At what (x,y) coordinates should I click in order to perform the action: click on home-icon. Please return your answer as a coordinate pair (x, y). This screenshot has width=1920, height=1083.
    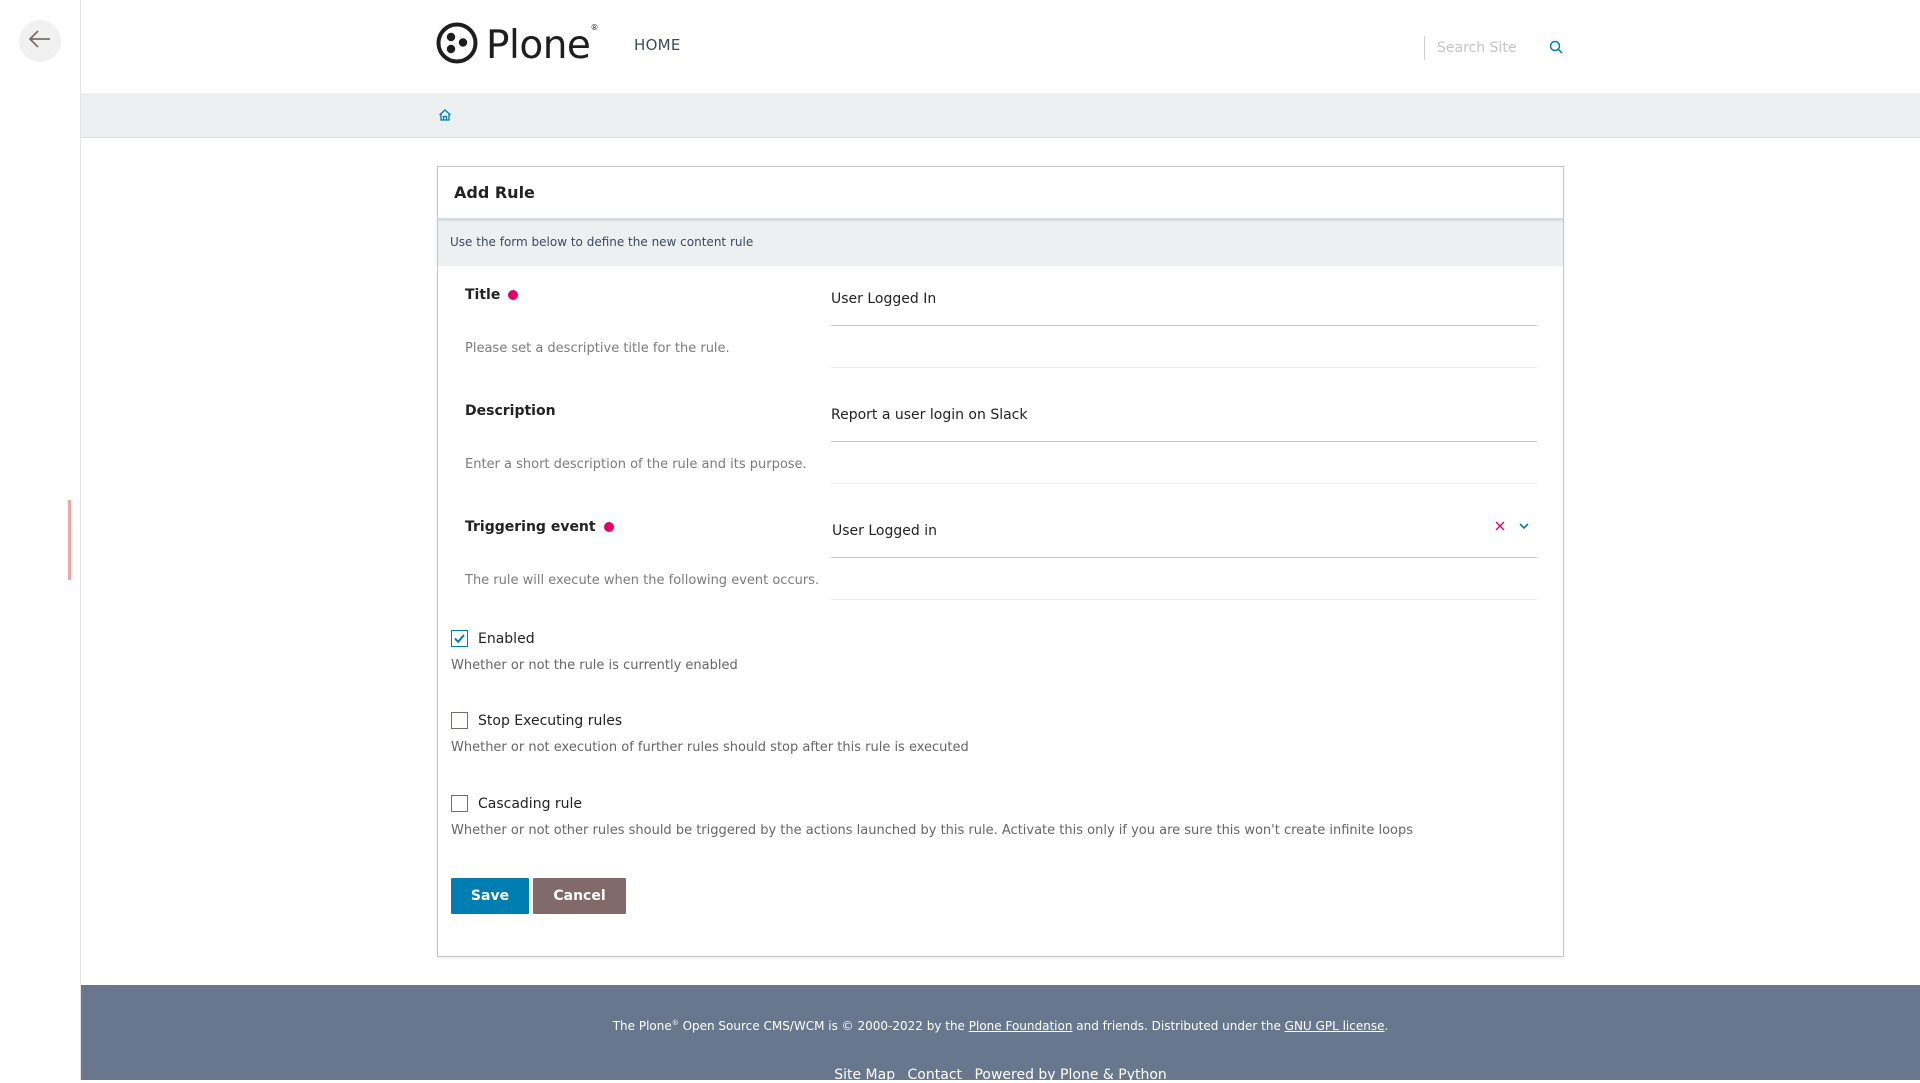
    Looking at the image, I should click on (445, 116).